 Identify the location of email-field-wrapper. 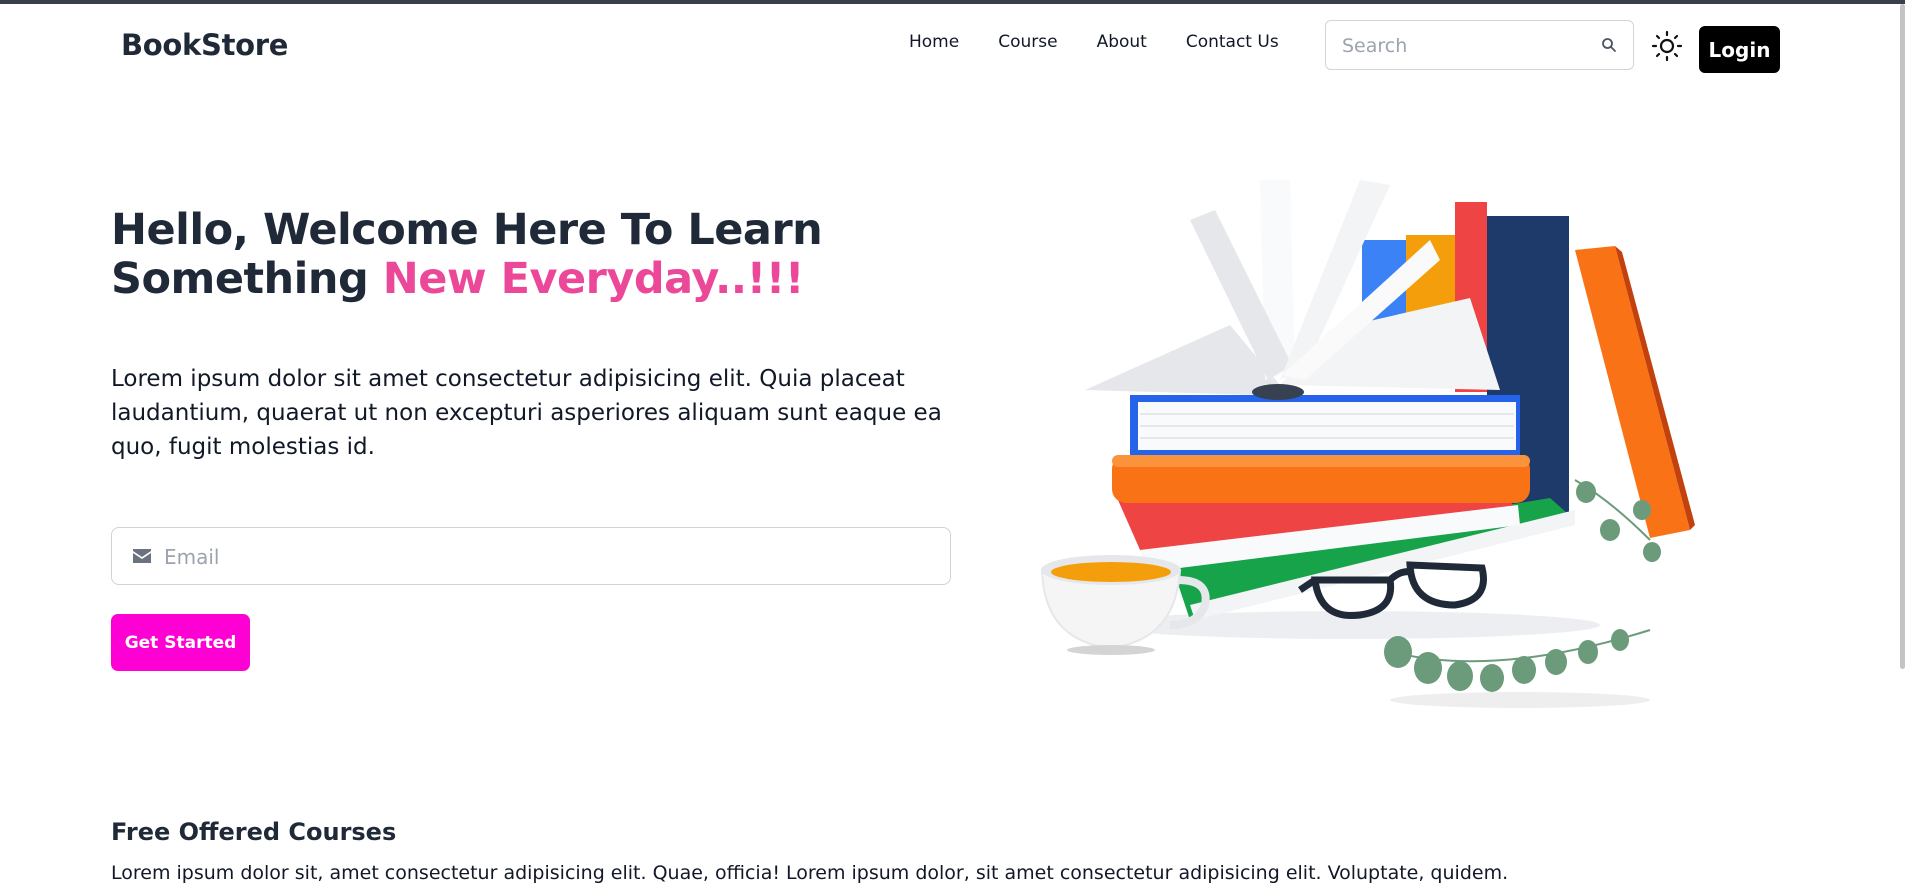
(531, 556).